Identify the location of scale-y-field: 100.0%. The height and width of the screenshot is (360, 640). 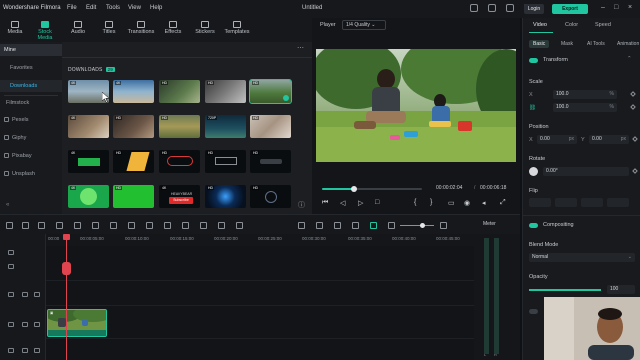
(585, 107).